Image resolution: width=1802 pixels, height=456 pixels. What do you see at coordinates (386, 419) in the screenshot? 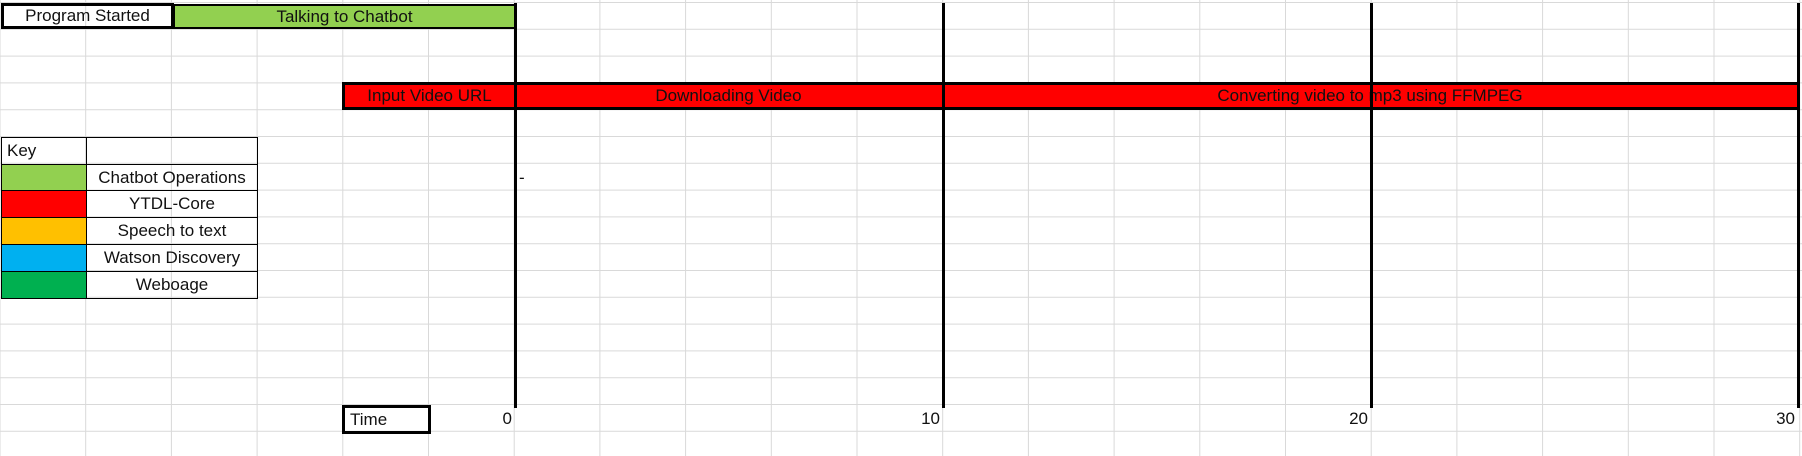
I see `time-label-cell: Time` at bounding box center [386, 419].